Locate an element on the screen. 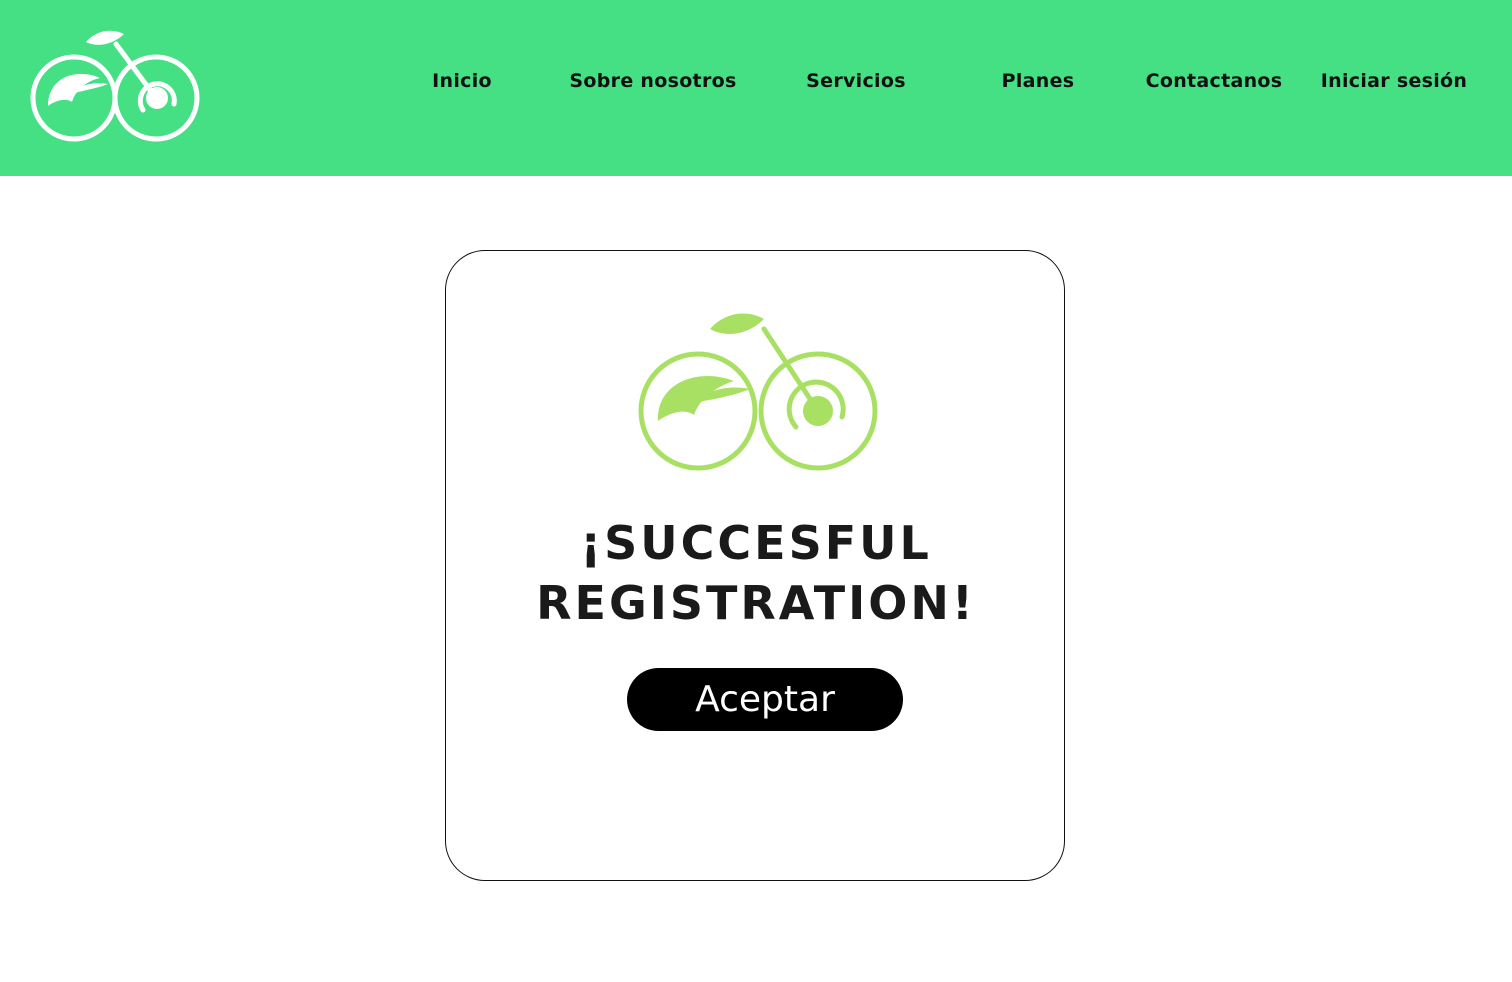 This screenshot has height=982, width=1512. nav-contactanos: Contactanos is located at coordinates (1214, 81).